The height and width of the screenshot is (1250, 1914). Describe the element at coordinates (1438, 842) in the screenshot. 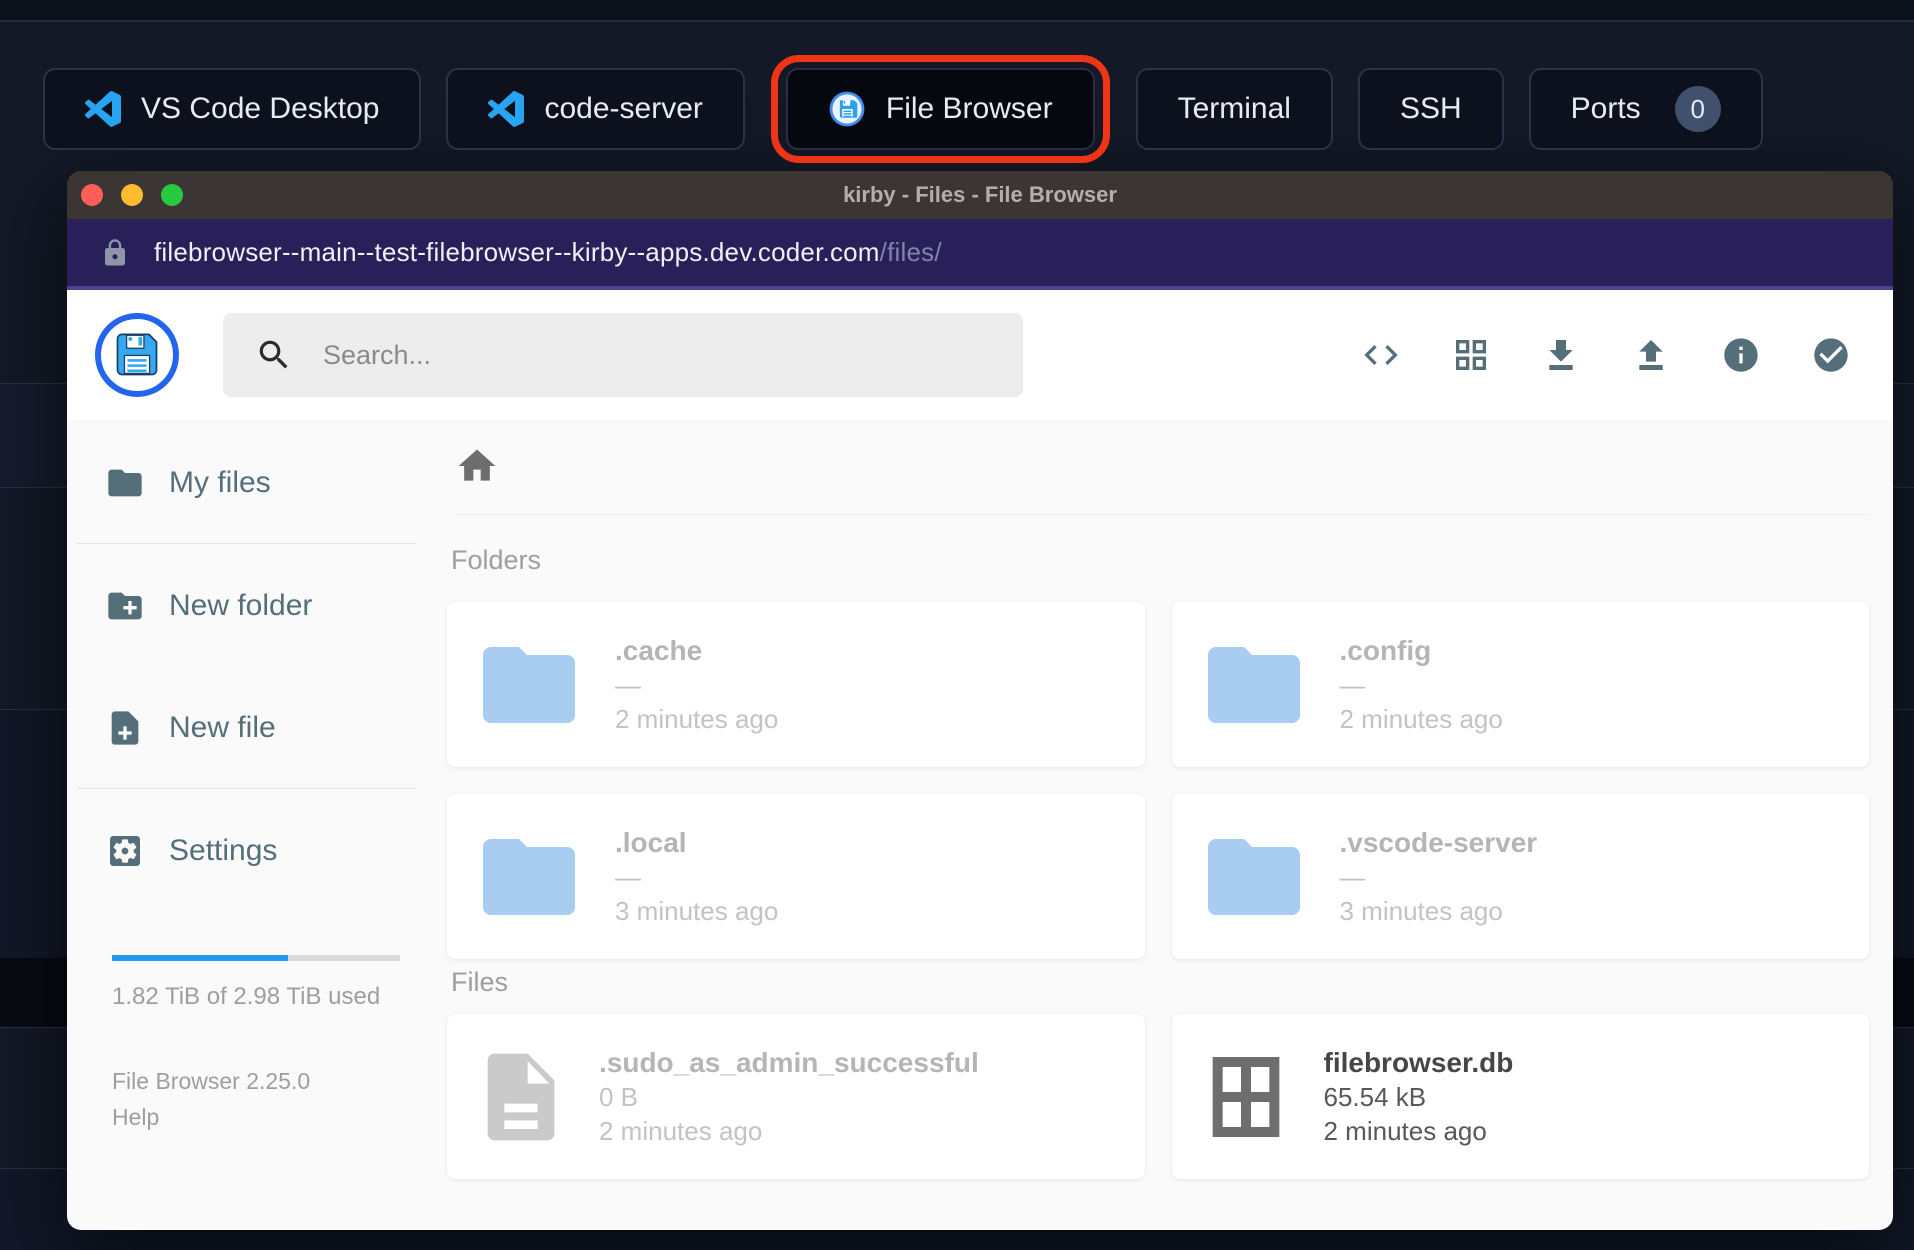

I see `item-name: .vscode-server` at that location.